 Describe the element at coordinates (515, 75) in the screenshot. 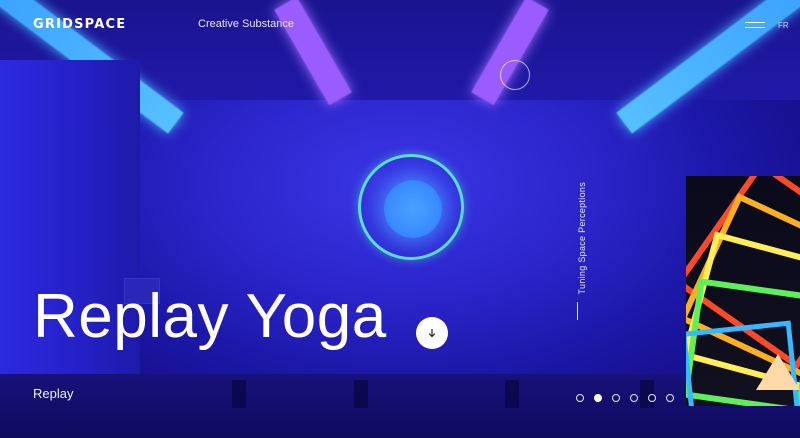

I see `cursor-ring` at that location.